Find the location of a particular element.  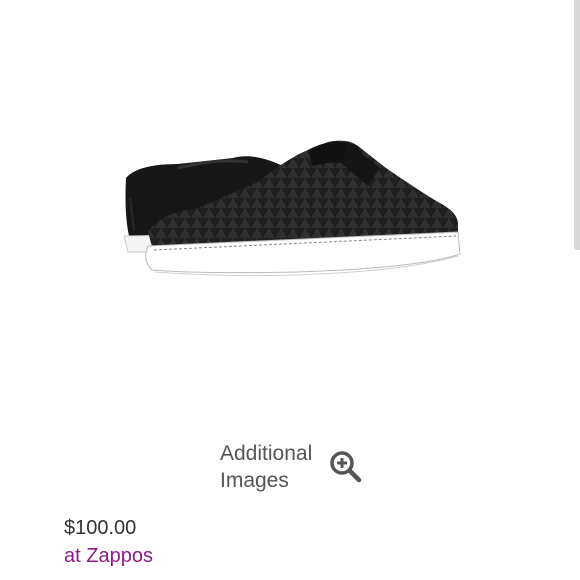

product-price: $100.00 is located at coordinates (100, 528).